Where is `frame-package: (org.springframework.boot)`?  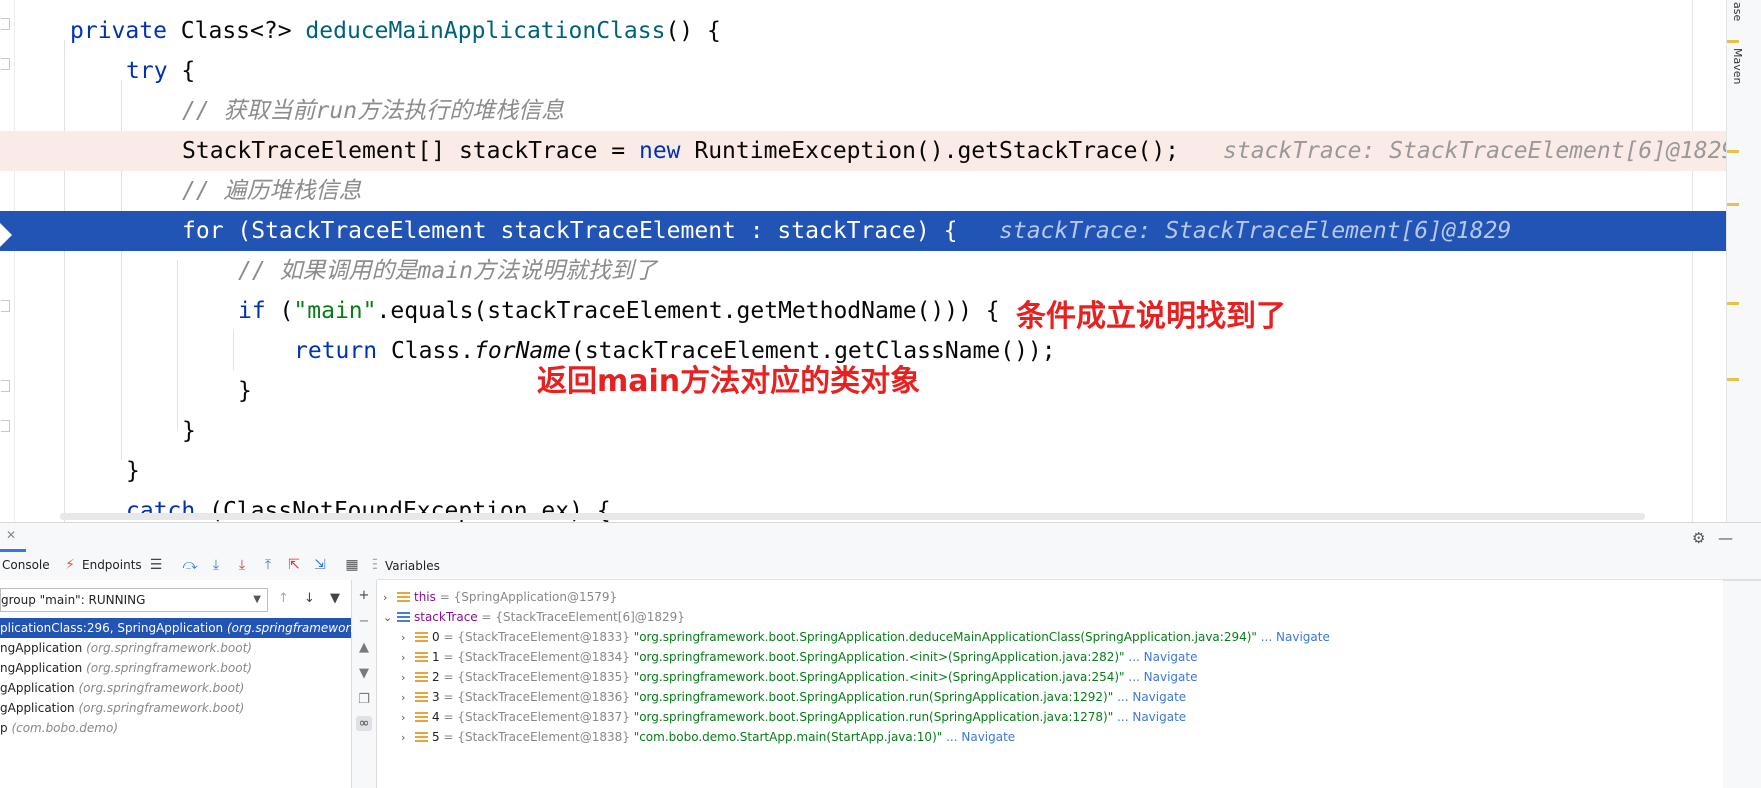
frame-package: (org.springframework.boot) is located at coordinates (167, 668).